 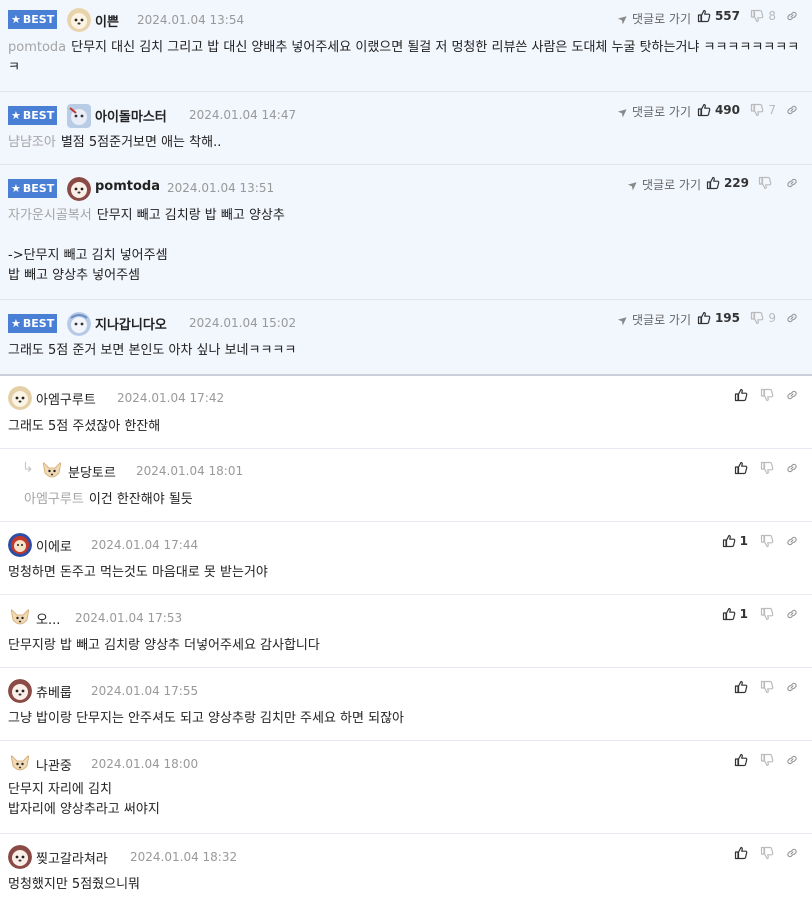 What do you see at coordinates (145, 545) in the screenshot?
I see `comment-date: 2024.01.04 17:44` at bounding box center [145, 545].